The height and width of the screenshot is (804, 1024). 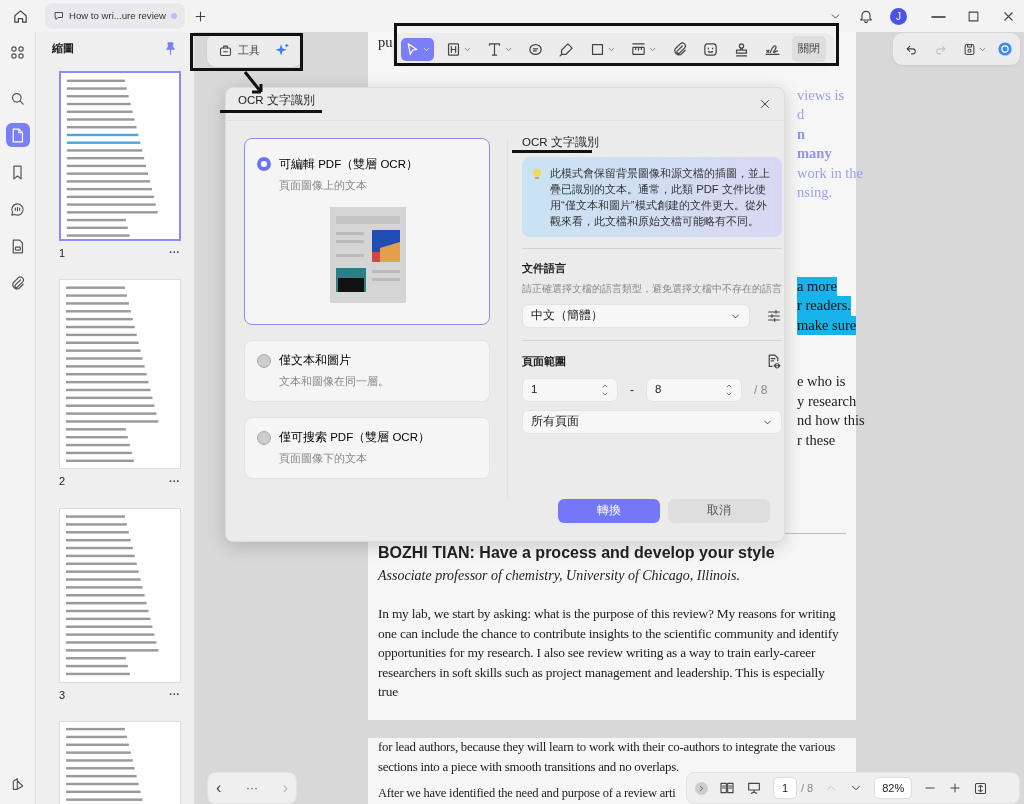 I want to click on highlighted-text: r readers., so click(x=824, y=306).